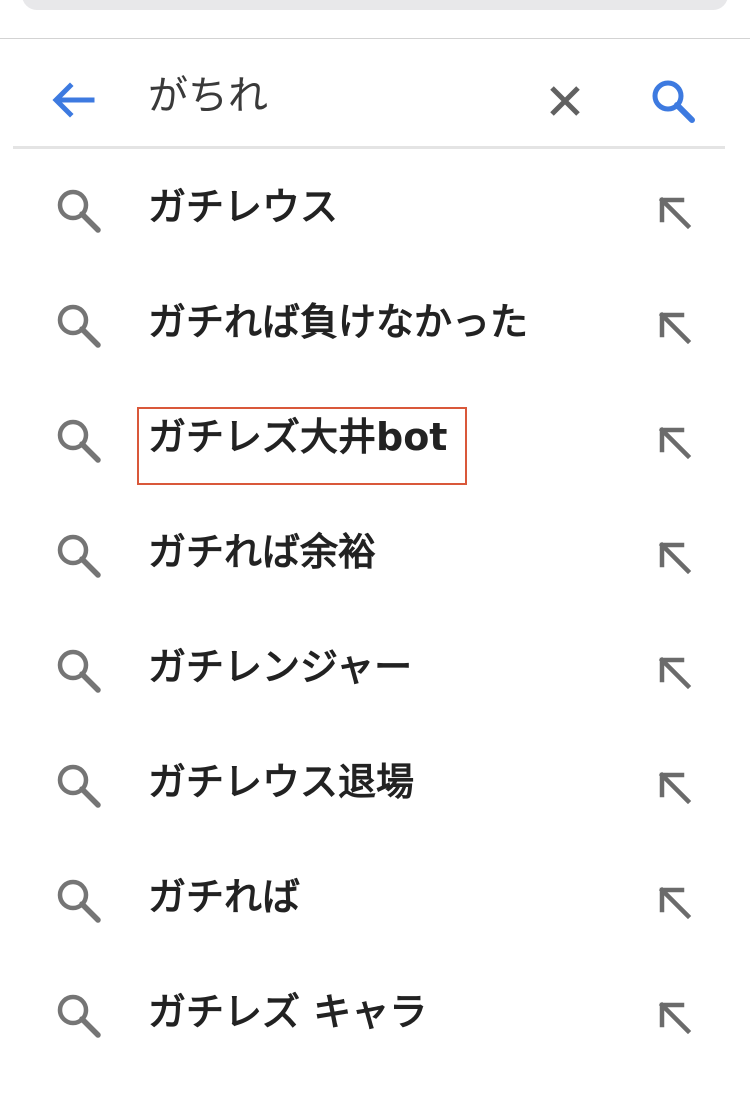 The height and width of the screenshot is (1105, 750). I want to click on highlight-box, so click(302, 446).